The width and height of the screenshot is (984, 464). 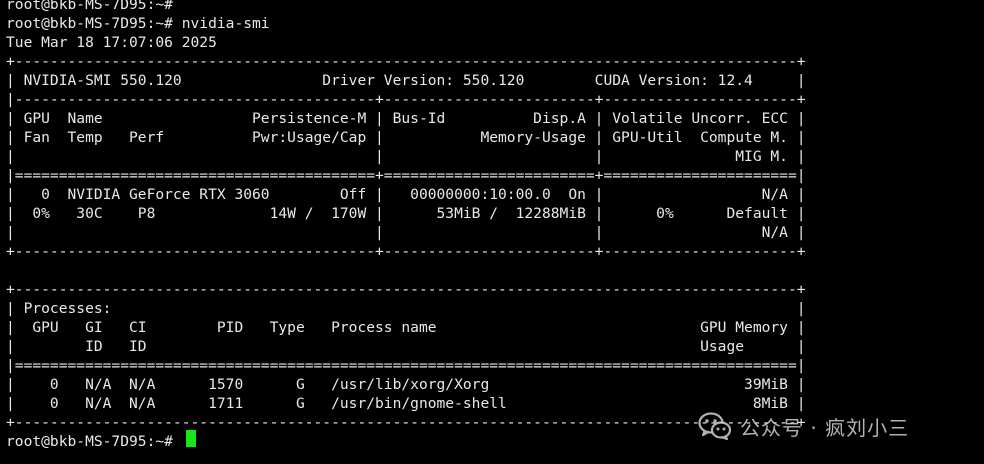 What do you see at coordinates (191, 438) in the screenshot?
I see `terminal-cursor` at bounding box center [191, 438].